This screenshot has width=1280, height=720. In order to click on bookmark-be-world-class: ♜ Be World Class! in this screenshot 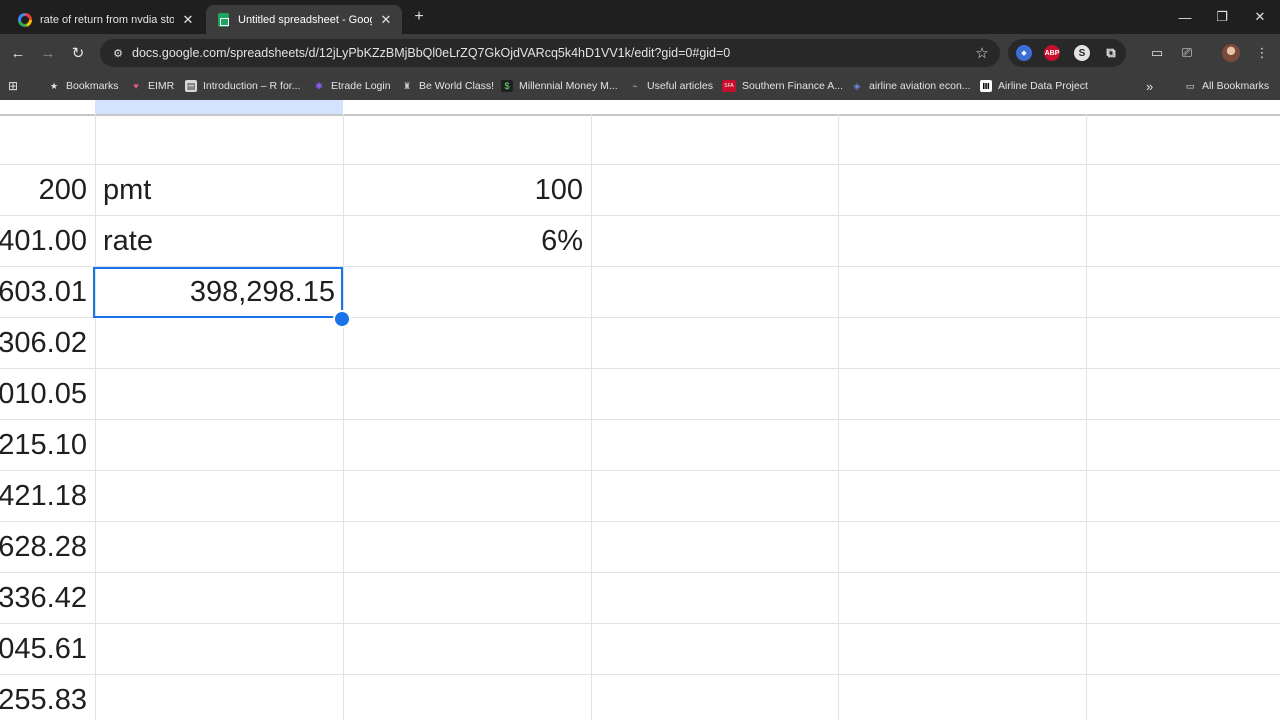, I will do `click(447, 86)`.